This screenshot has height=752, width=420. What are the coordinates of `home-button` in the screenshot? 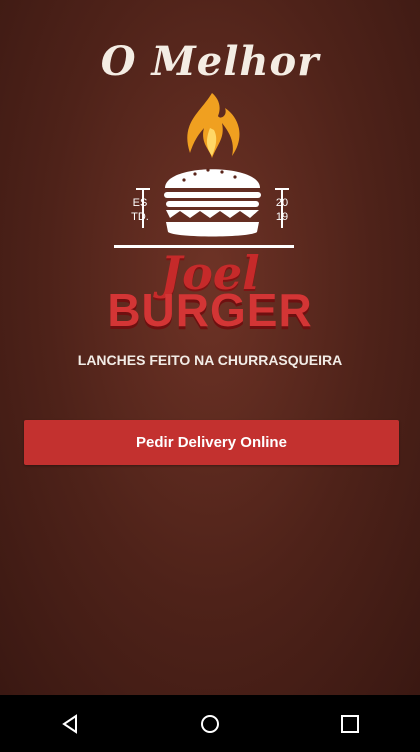 It's located at (210, 723).